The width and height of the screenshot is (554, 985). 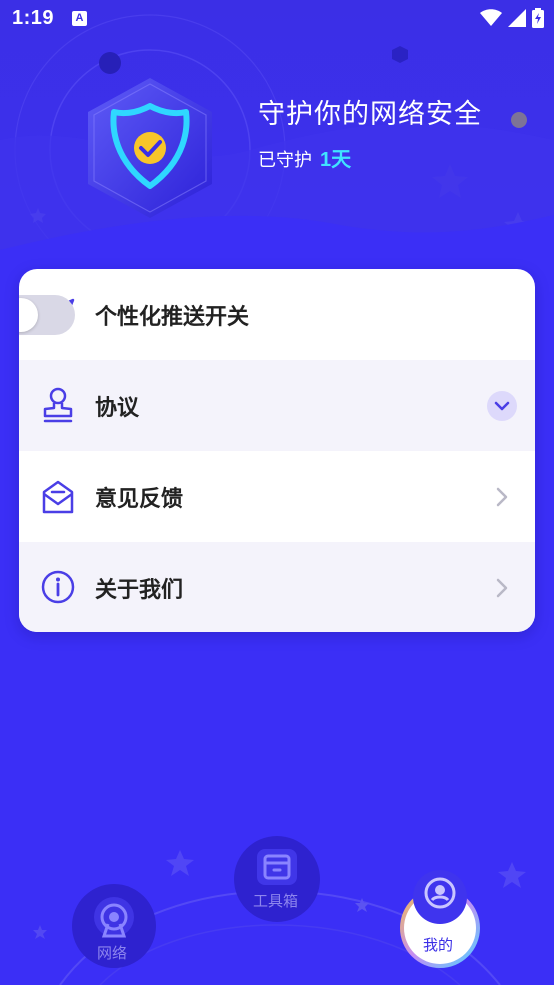 What do you see at coordinates (517, 18) in the screenshot?
I see `signal-icon` at bounding box center [517, 18].